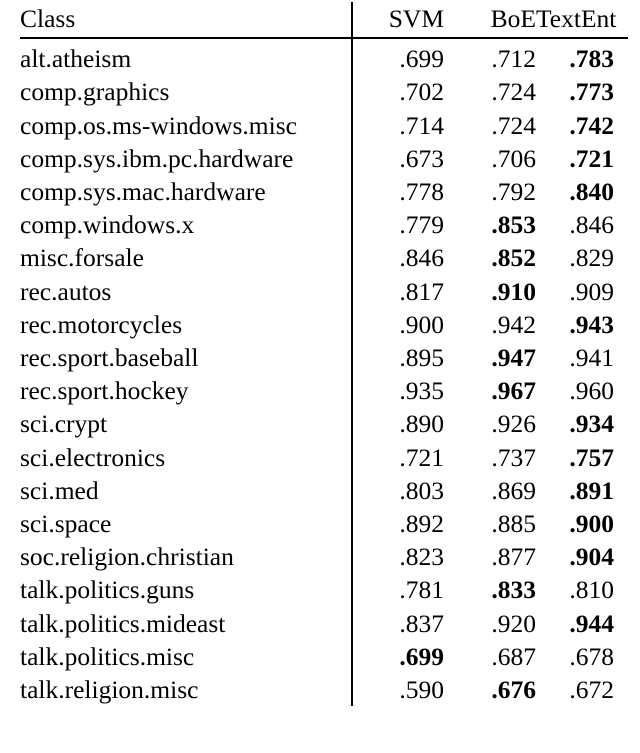 Image resolution: width=640 pixels, height=753 pixels. I want to click on cell-class: comp.os.ms-windows.misc, so click(158, 125).